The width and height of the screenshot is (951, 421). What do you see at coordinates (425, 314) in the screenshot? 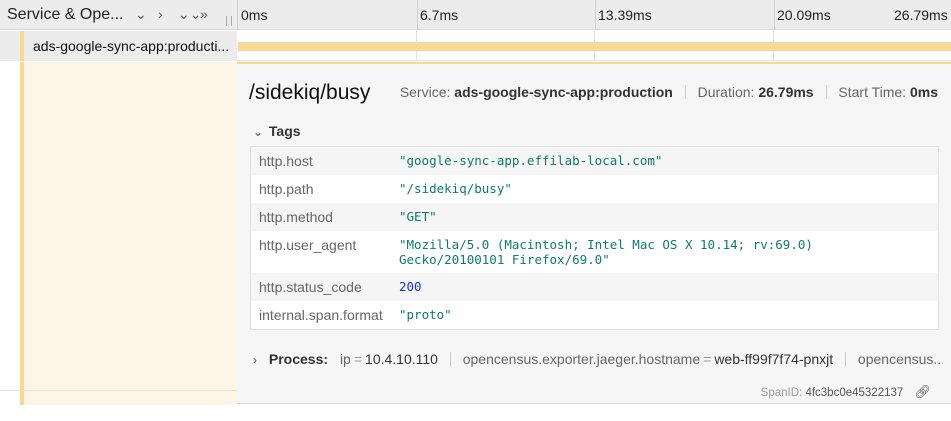
I see `tag-value: "proto"` at bounding box center [425, 314].